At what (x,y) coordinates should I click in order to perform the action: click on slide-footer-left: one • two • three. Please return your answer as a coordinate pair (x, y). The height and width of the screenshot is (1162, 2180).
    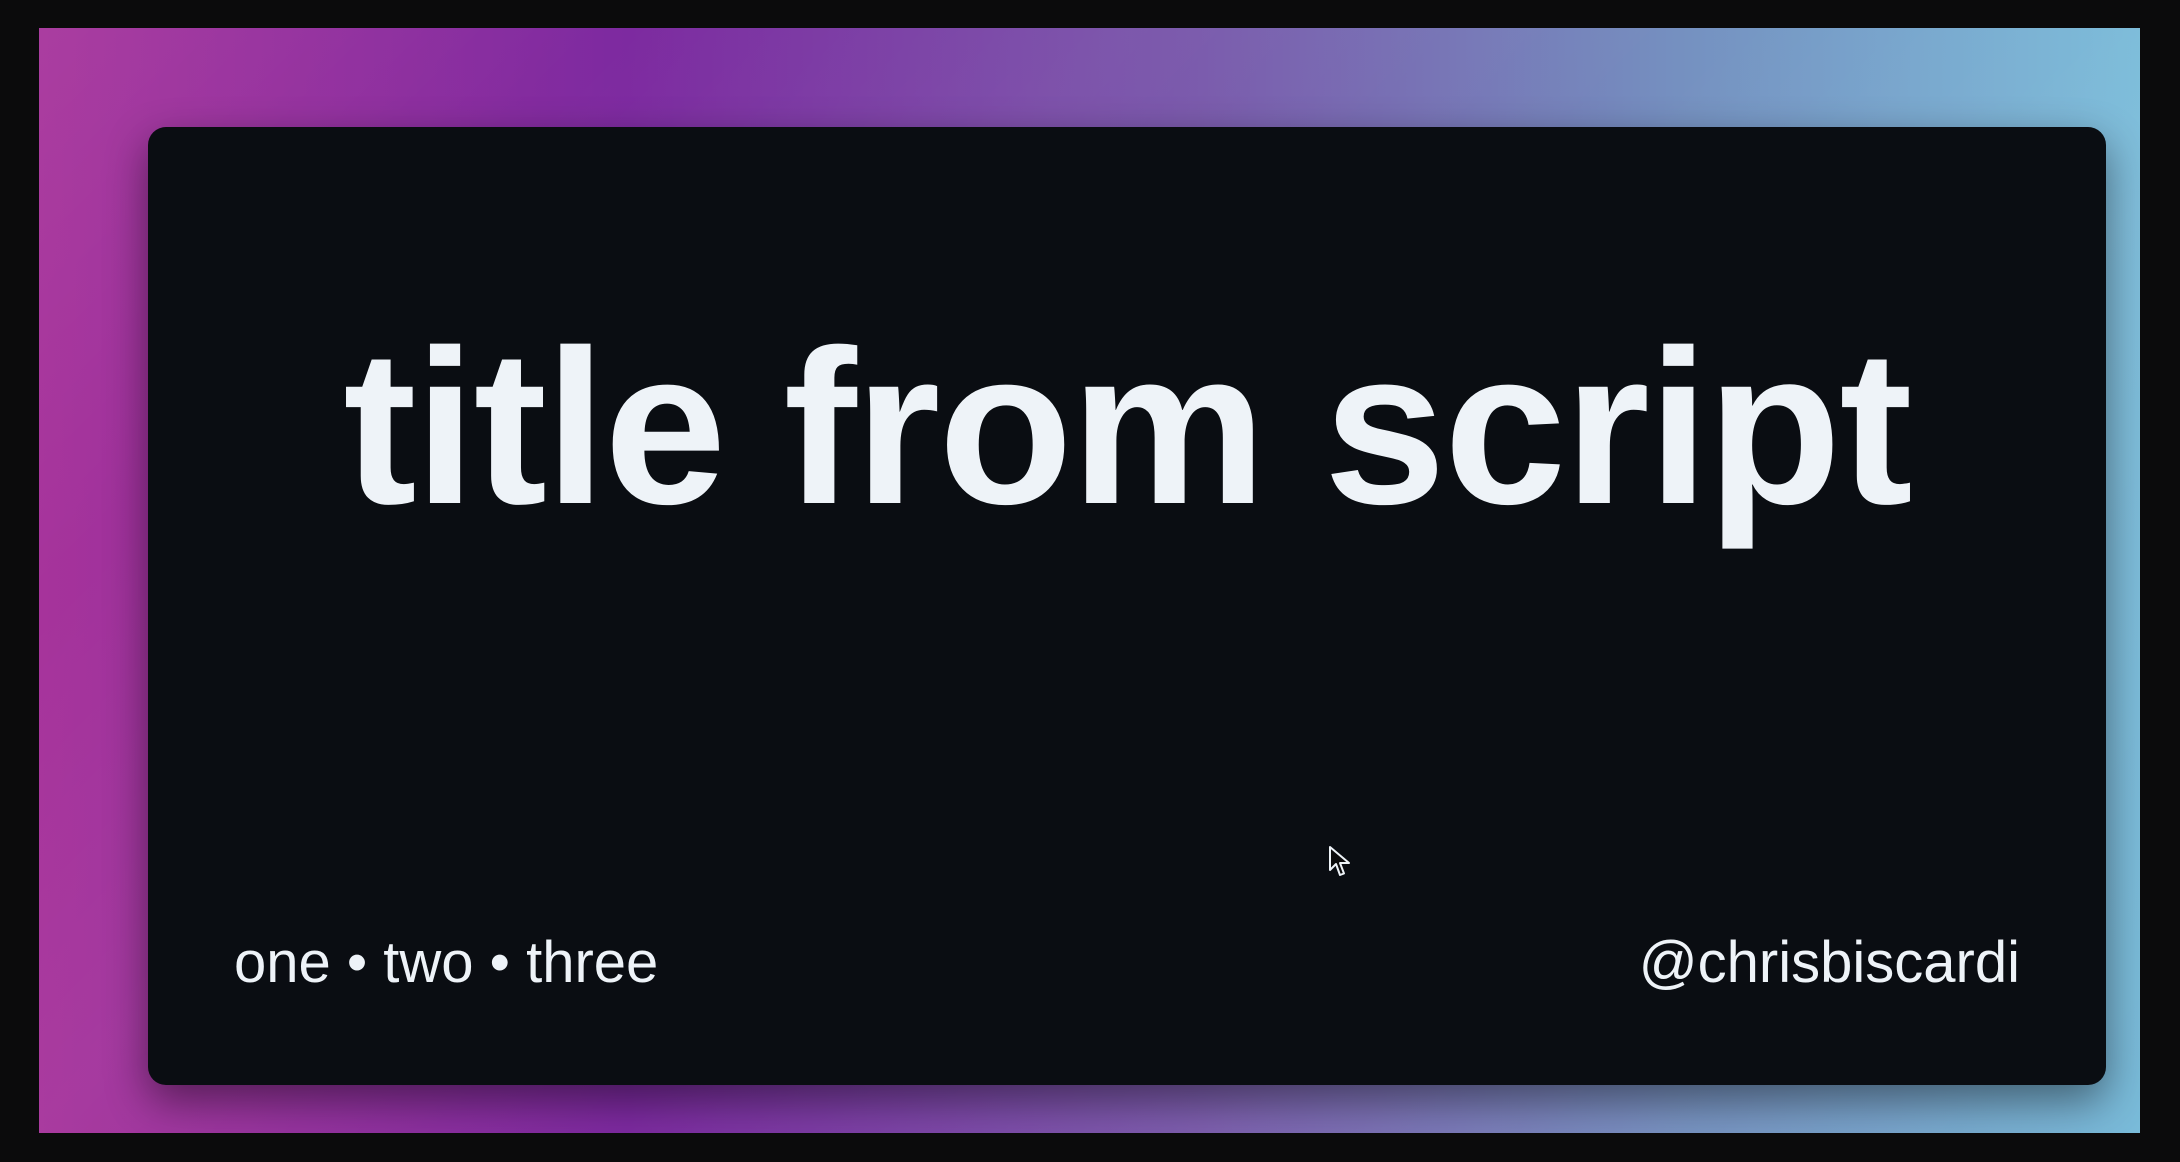
    Looking at the image, I should click on (446, 962).